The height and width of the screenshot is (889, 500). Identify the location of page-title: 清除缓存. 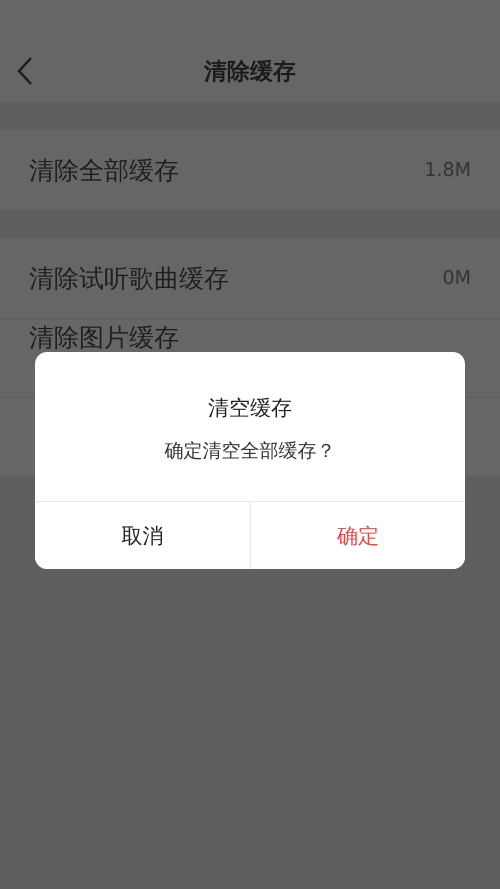
(250, 72).